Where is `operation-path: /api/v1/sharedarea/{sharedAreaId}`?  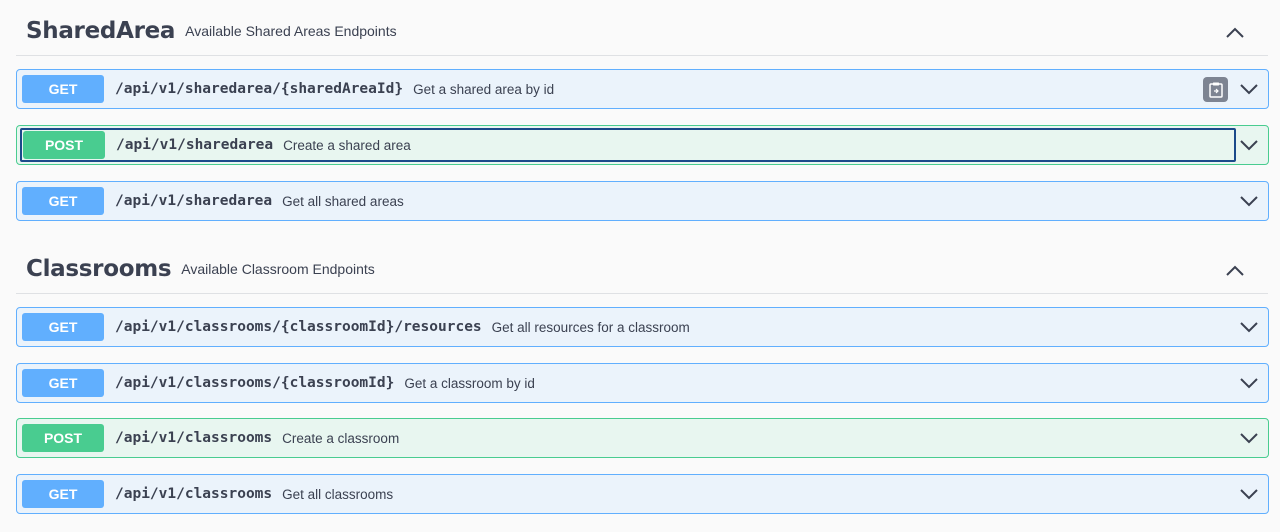
operation-path: /api/v1/sharedarea/{sharedAreaId} is located at coordinates (259, 89).